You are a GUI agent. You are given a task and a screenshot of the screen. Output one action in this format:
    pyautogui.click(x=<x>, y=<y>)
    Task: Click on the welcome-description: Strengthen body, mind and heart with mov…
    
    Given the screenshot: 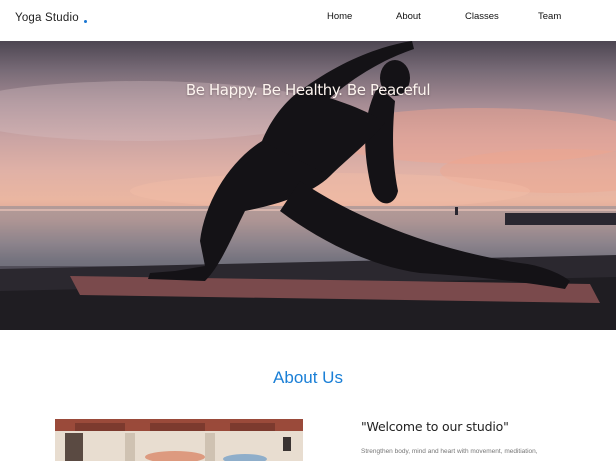 What is the action you would take?
    pyautogui.click(x=449, y=451)
    